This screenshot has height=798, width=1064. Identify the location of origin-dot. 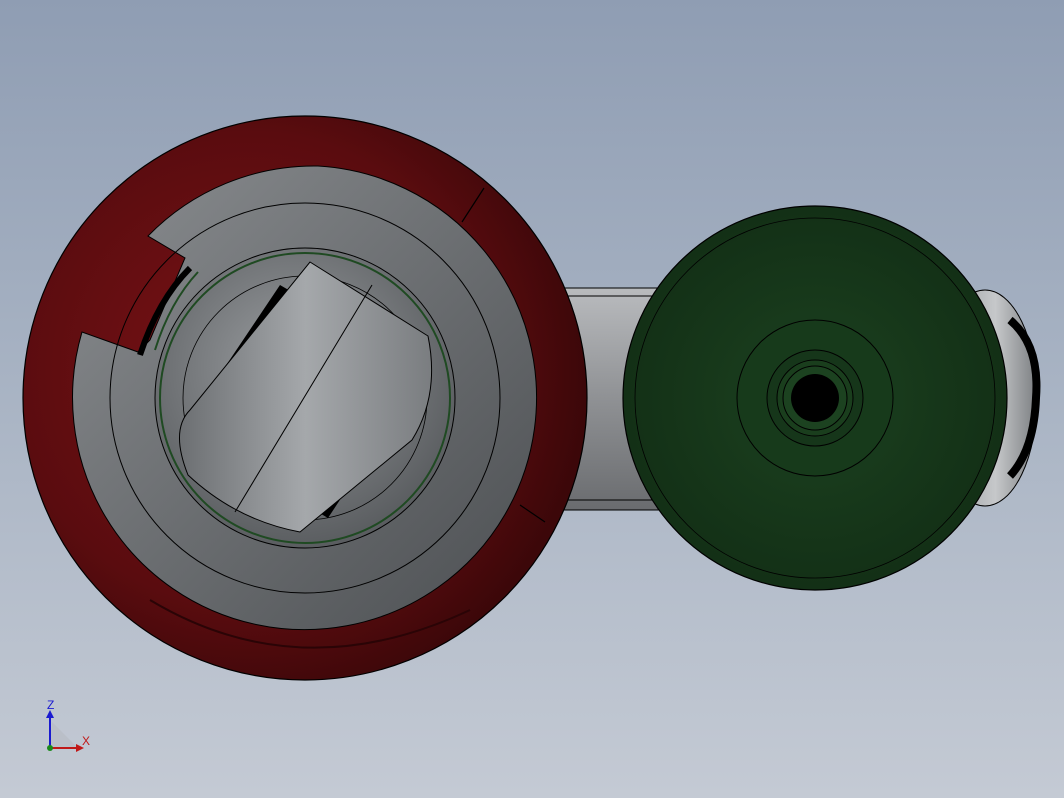
(50, 748).